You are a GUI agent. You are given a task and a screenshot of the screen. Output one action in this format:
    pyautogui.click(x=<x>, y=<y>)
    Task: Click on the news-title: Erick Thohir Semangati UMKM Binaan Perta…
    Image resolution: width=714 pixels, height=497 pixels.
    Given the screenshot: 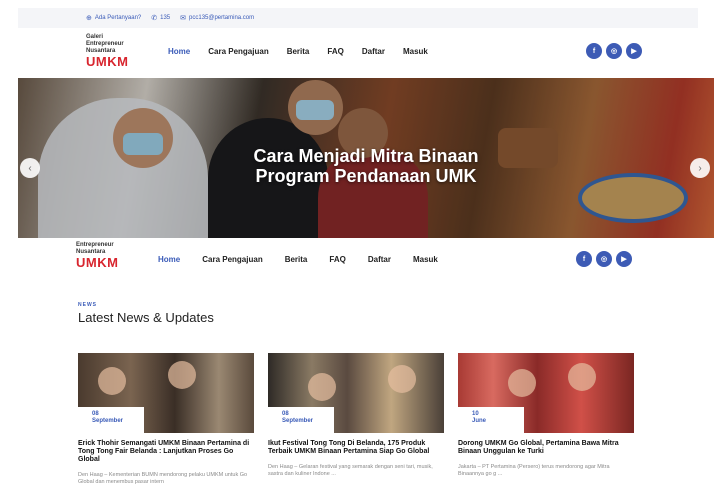 What is the action you would take?
    pyautogui.click(x=166, y=452)
    